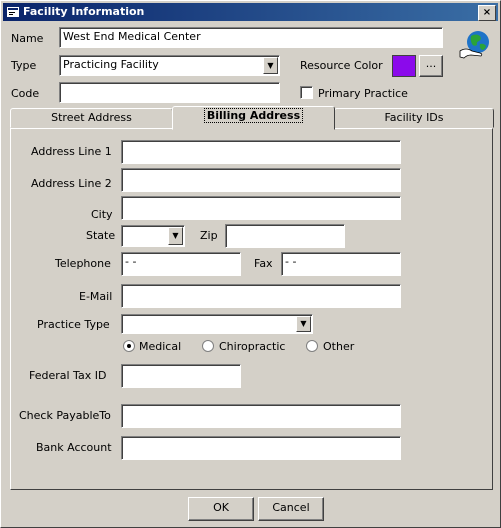 This screenshot has height=528, width=501. I want to click on radio-other-label: Other, so click(339, 346).